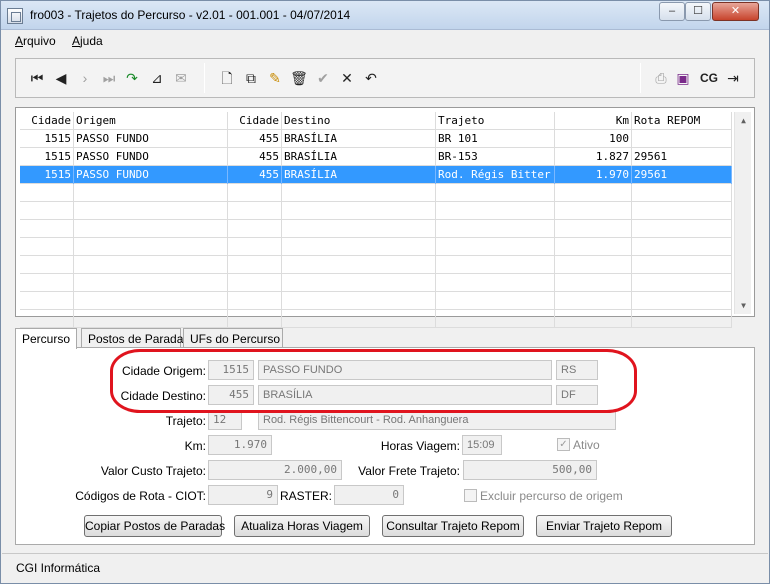 Image resolution: width=770 pixels, height=584 pixels. What do you see at coordinates (495, 175) in the screenshot?
I see `cell-trajeto: Rod. Régis Bitter` at bounding box center [495, 175].